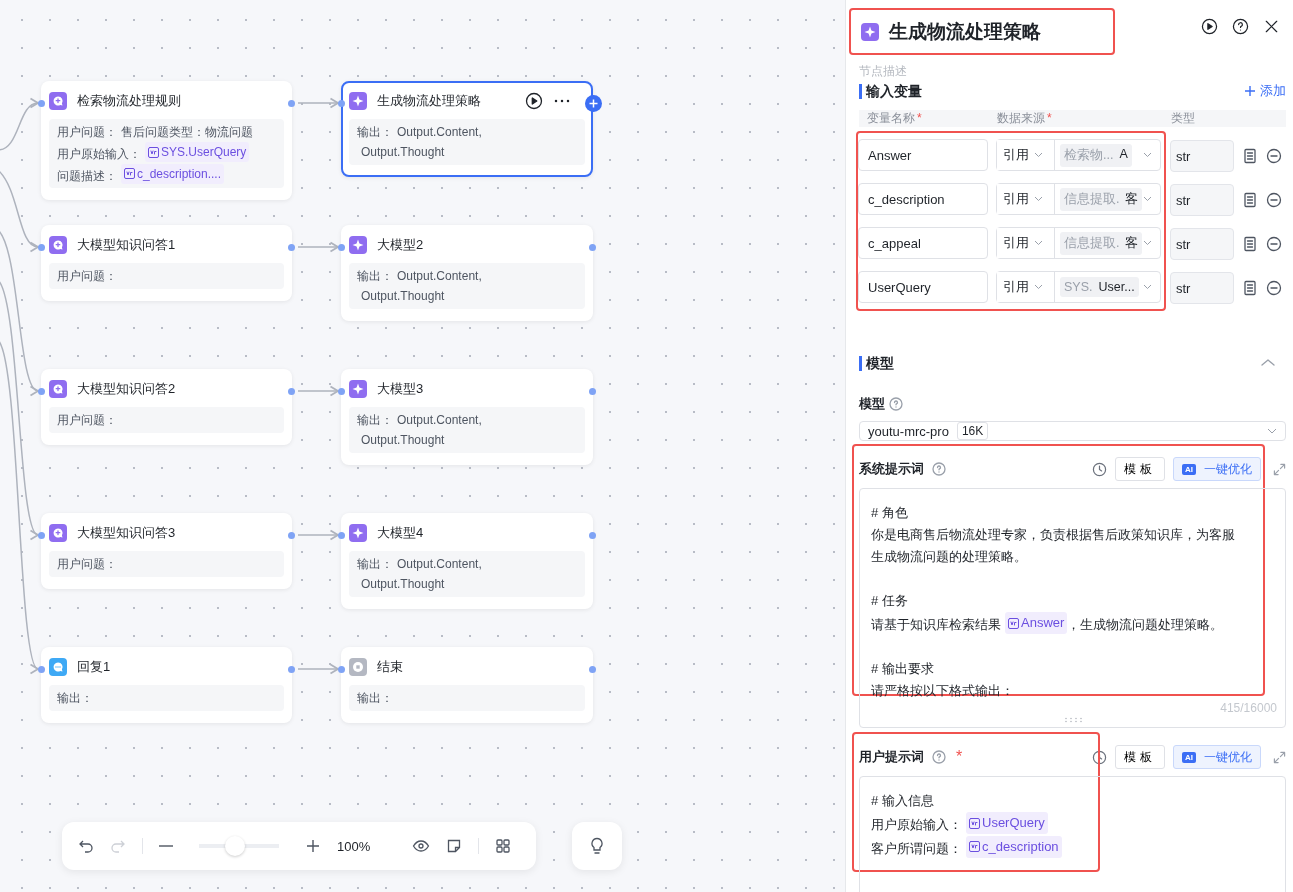 This screenshot has width=1293, height=892. Describe the element at coordinates (467, 561) in the screenshot. I see `workflow-node: 大模型4 输出： Output.Content, Output.Thought` at that location.